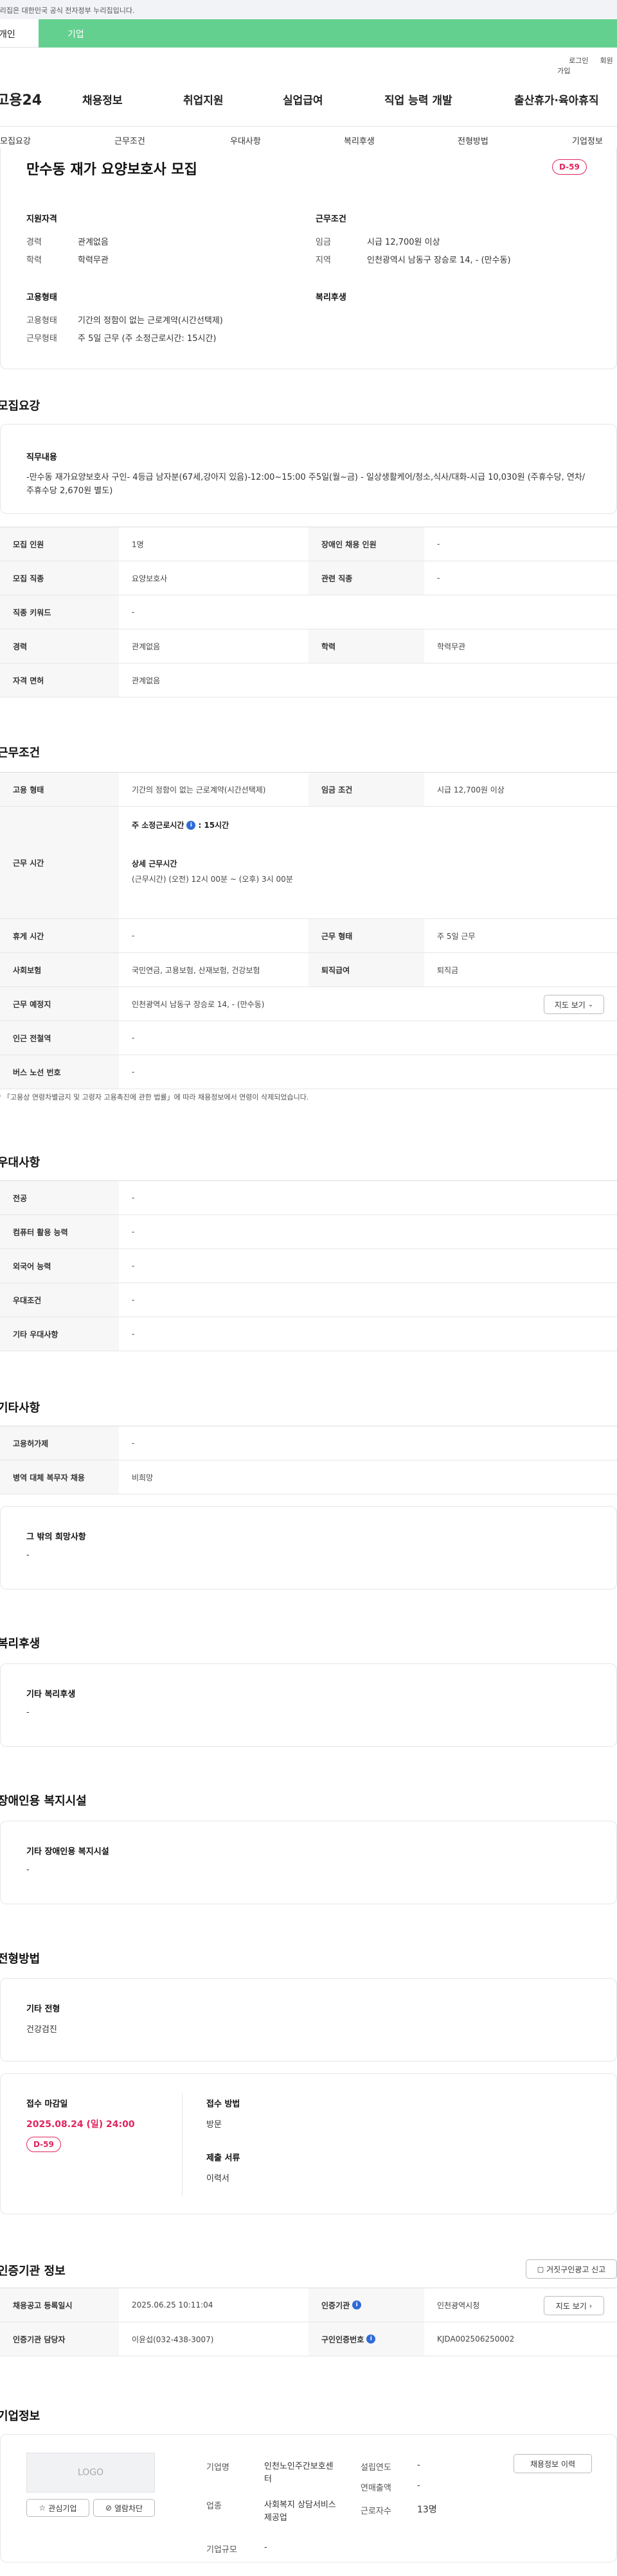 The width and height of the screenshot is (617, 2576). What do you see at coordinates (308, 1548) in the screenshot?
I see `other-wish-card: 그 밖의 희망사항 -` at bounding box center [308, 1548].